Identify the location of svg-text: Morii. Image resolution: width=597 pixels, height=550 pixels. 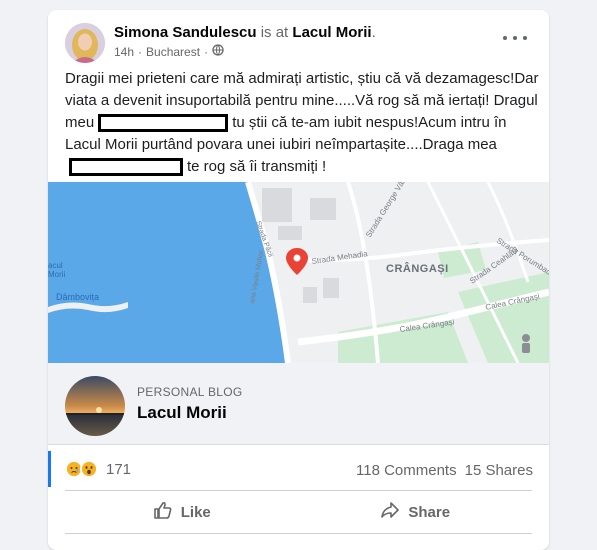
(57, 274).